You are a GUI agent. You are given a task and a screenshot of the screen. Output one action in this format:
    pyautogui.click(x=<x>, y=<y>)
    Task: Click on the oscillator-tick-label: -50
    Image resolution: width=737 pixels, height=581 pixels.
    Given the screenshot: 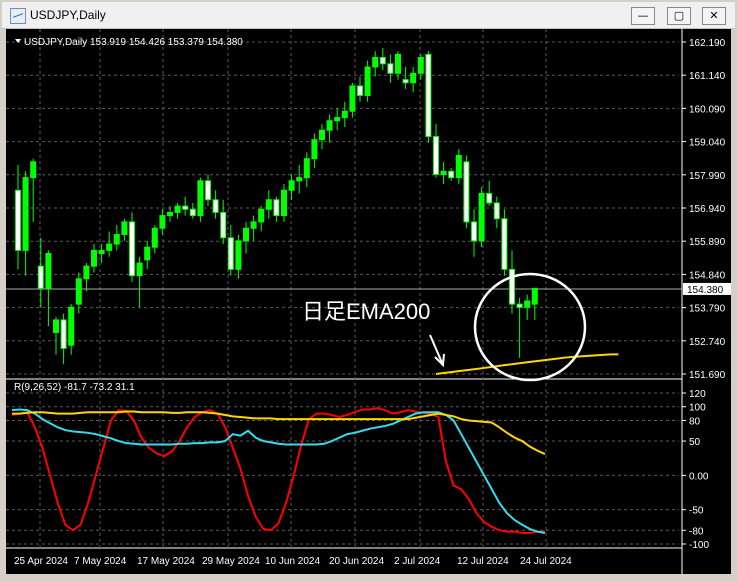 What is the action you would take?
    pyautogui.click(x=696, y=511)
    